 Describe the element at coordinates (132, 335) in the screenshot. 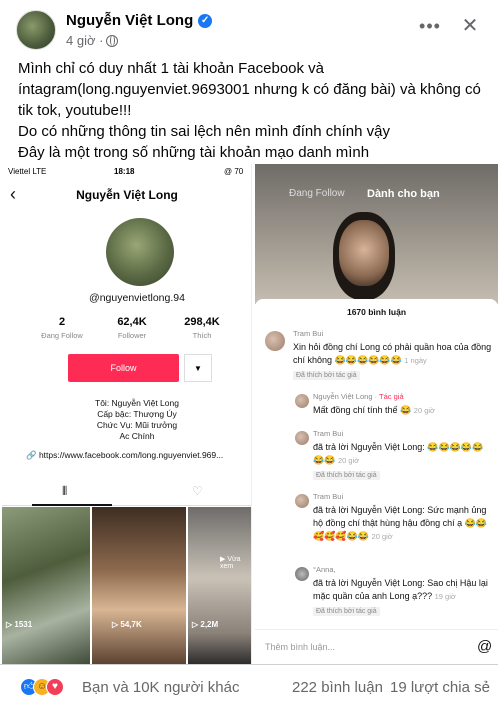

I see `stat-label: Follower` at that location.